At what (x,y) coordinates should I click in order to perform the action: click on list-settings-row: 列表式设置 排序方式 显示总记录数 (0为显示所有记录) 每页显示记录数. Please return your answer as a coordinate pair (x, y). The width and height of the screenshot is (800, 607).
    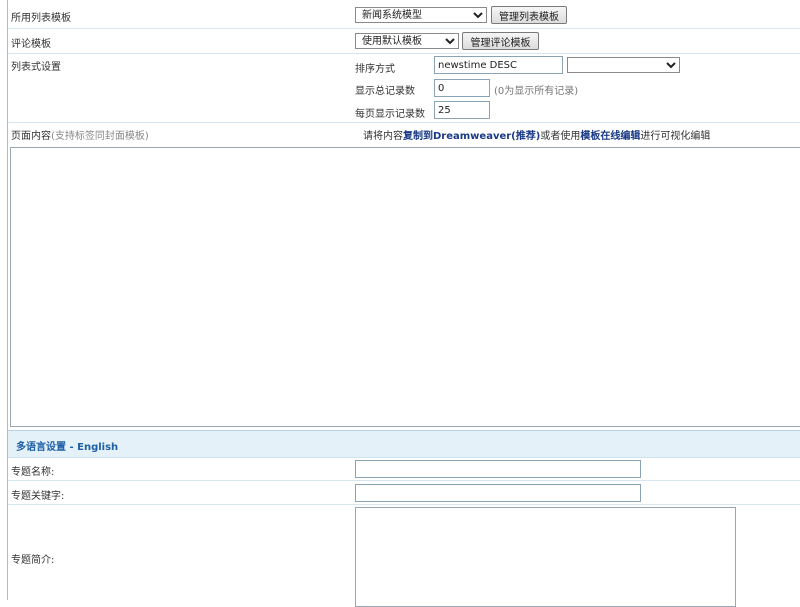
    Looking at the image, I should click on (404, 88).